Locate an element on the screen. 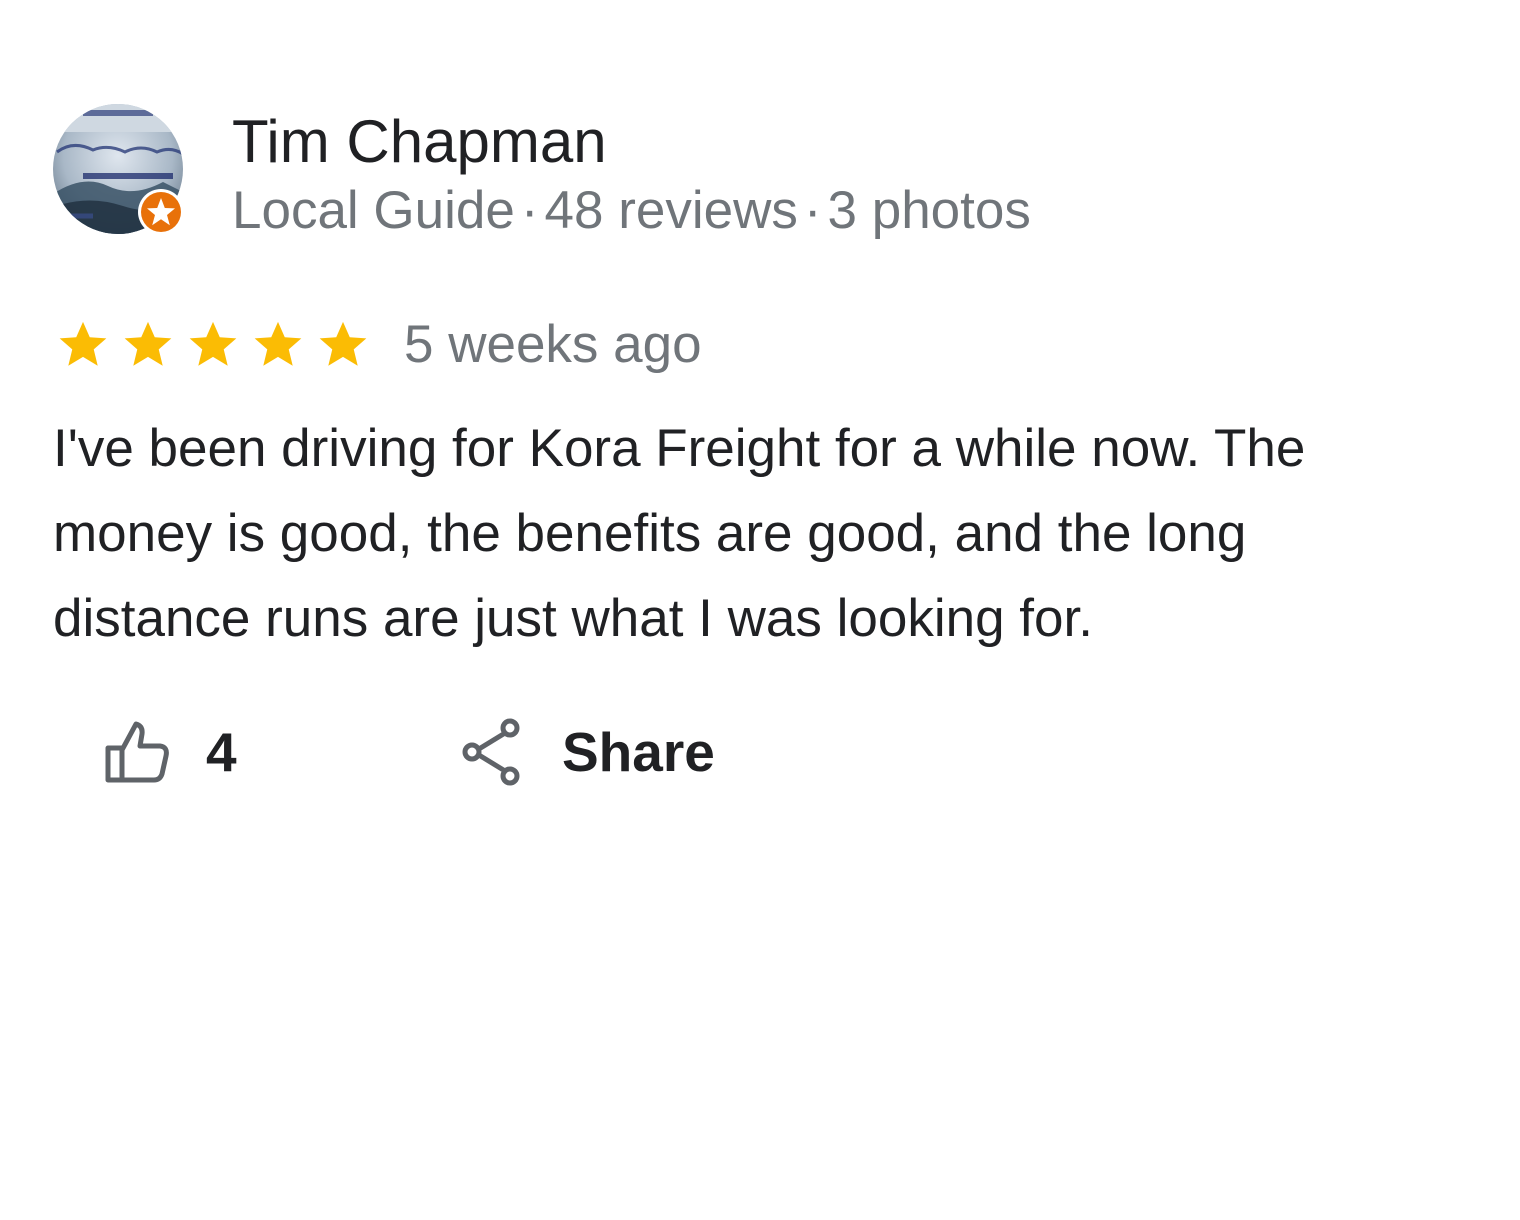 Image resolution: width=1520 pixels, height=1220 pixels. local-guide-label: Local Guide is located at coordinates (373, 210).